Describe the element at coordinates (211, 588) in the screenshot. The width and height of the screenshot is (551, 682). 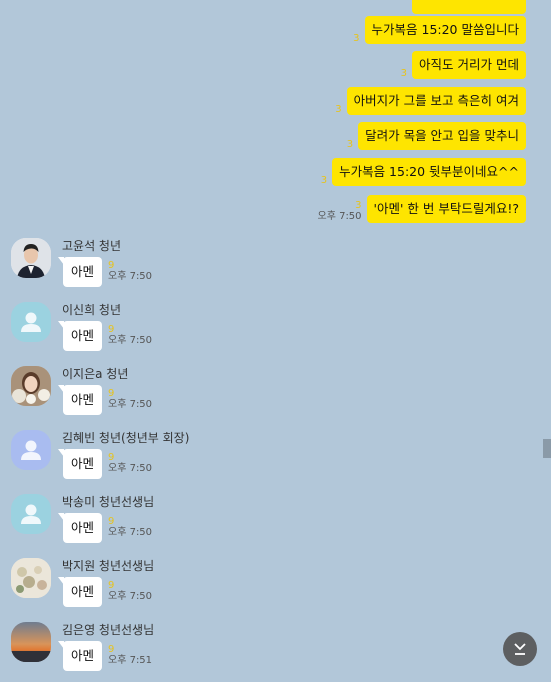
I see `message-in: 박지원 청년선생님 아멘 9 오후 7:50` at that location.